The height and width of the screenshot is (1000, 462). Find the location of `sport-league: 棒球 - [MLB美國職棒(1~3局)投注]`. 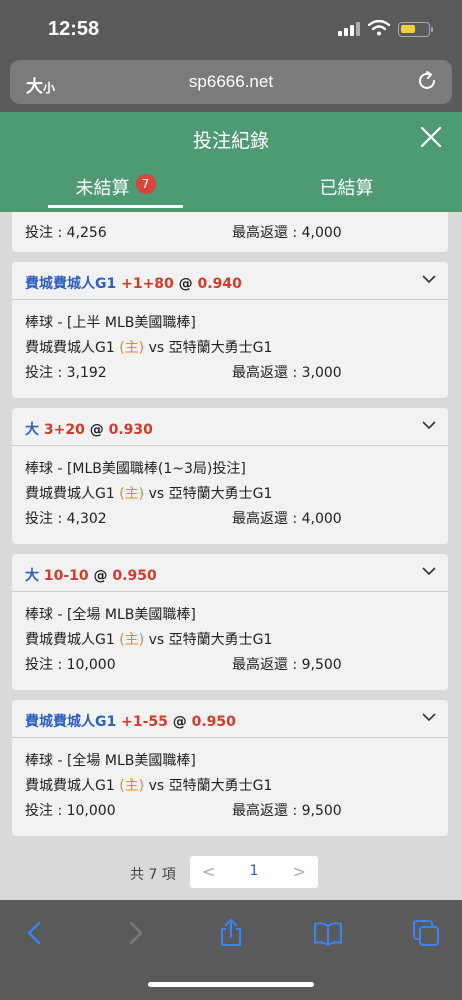

sport-league: 棒球 - [MLB美國職棒(1~3局)投注] is located at coordinates (135, 469).